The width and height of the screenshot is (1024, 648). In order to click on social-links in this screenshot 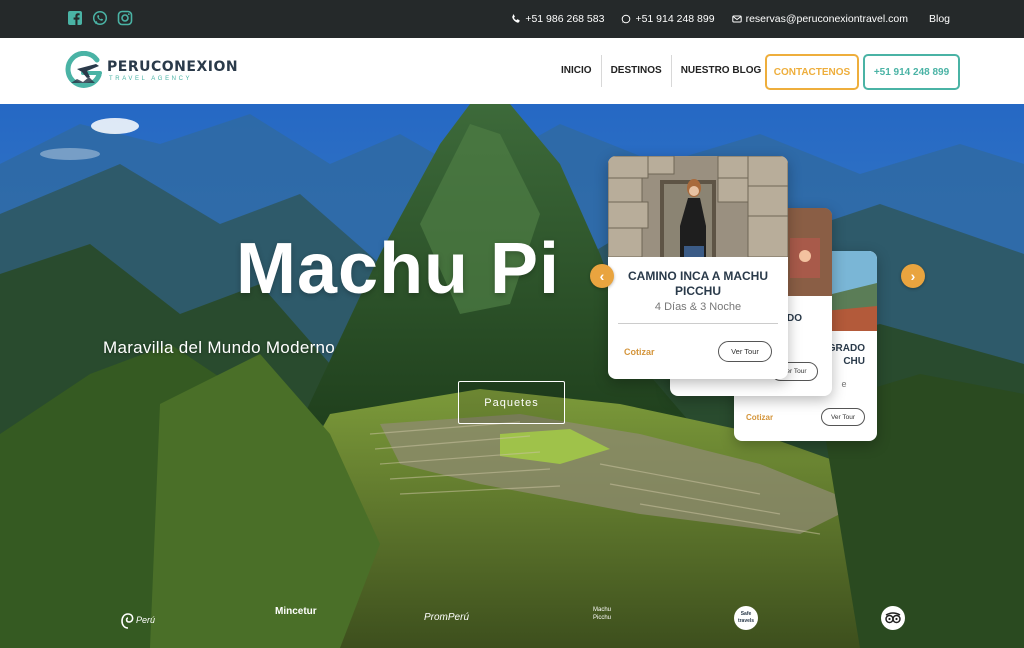, I will do `click(100, 18)`.